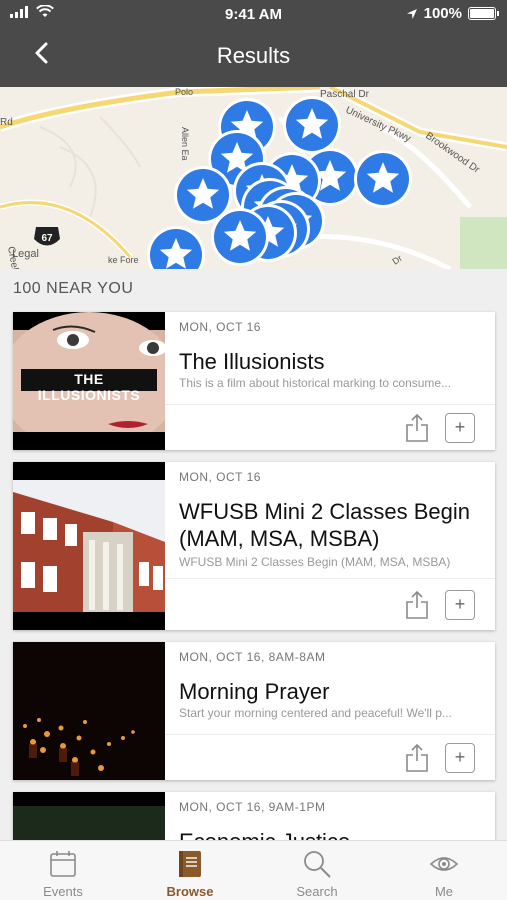 This screenshot has width=507, height=900. What do you see at coordinates (252, 807) in the screenshot?
I see `event-date: MON, OCT 16, 9AM-1PM` at bounding box center [252, 807].